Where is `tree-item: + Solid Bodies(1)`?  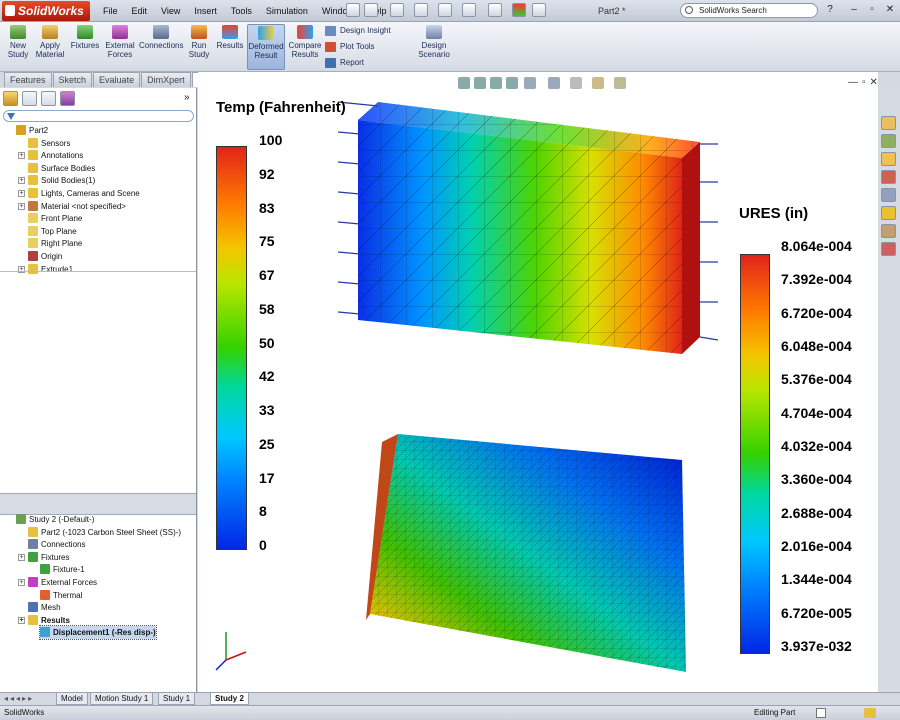 tree-item: + Solid Bodies(1) is located at coordinates (56, 180).